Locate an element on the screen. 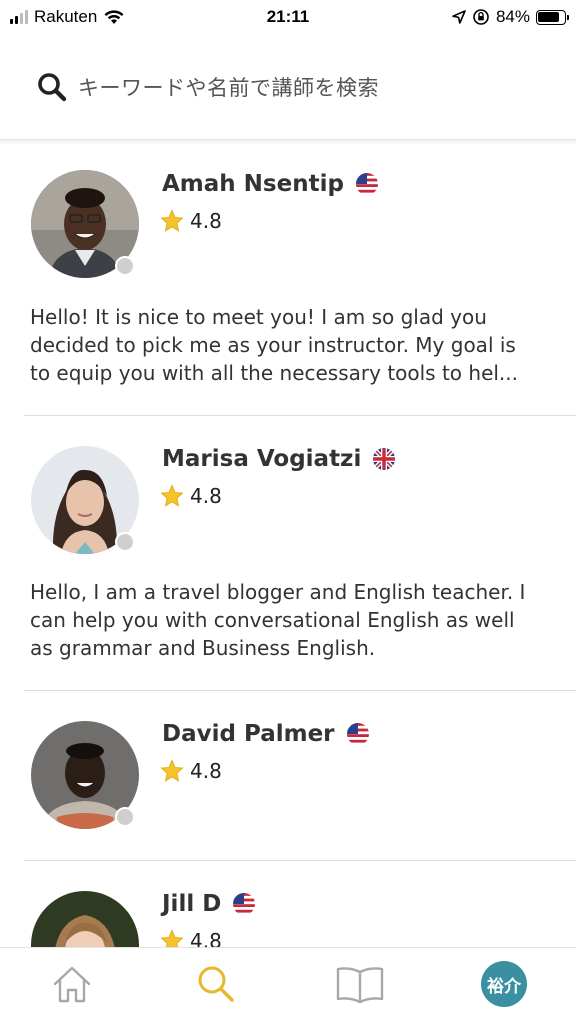  uk-flag-icon is located at coordinates (384, 459).